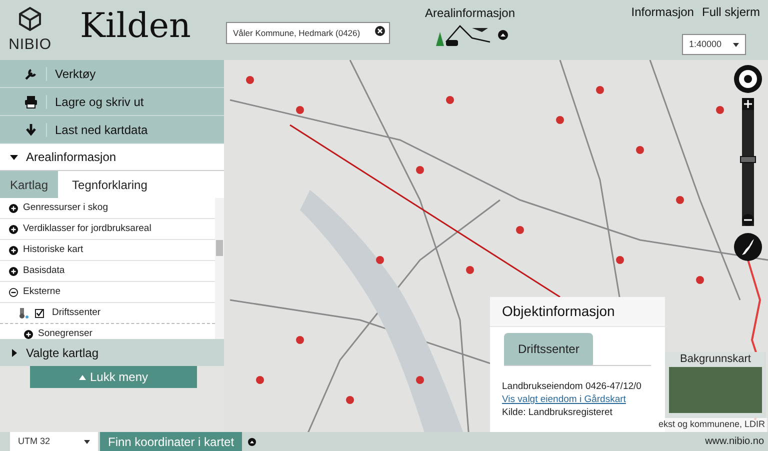 This screenshot has height=451, width=768. What do you see at coordinates (549, 349) in the screenshot?
I see `panel-tab: Driftssenter` at bounding box center [549, 349].